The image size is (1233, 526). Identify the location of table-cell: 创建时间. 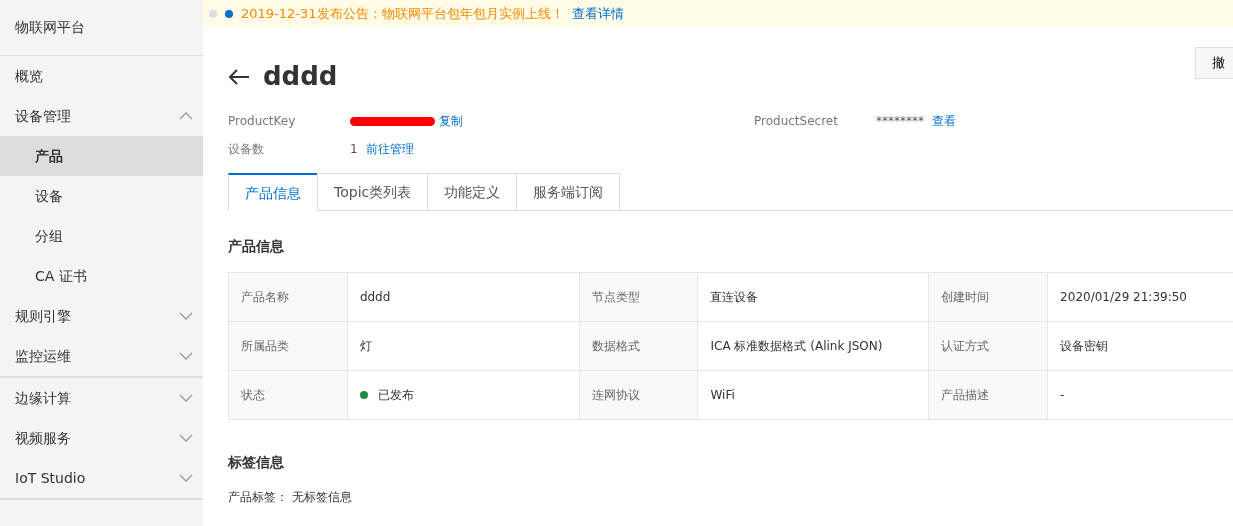
(988, 297).